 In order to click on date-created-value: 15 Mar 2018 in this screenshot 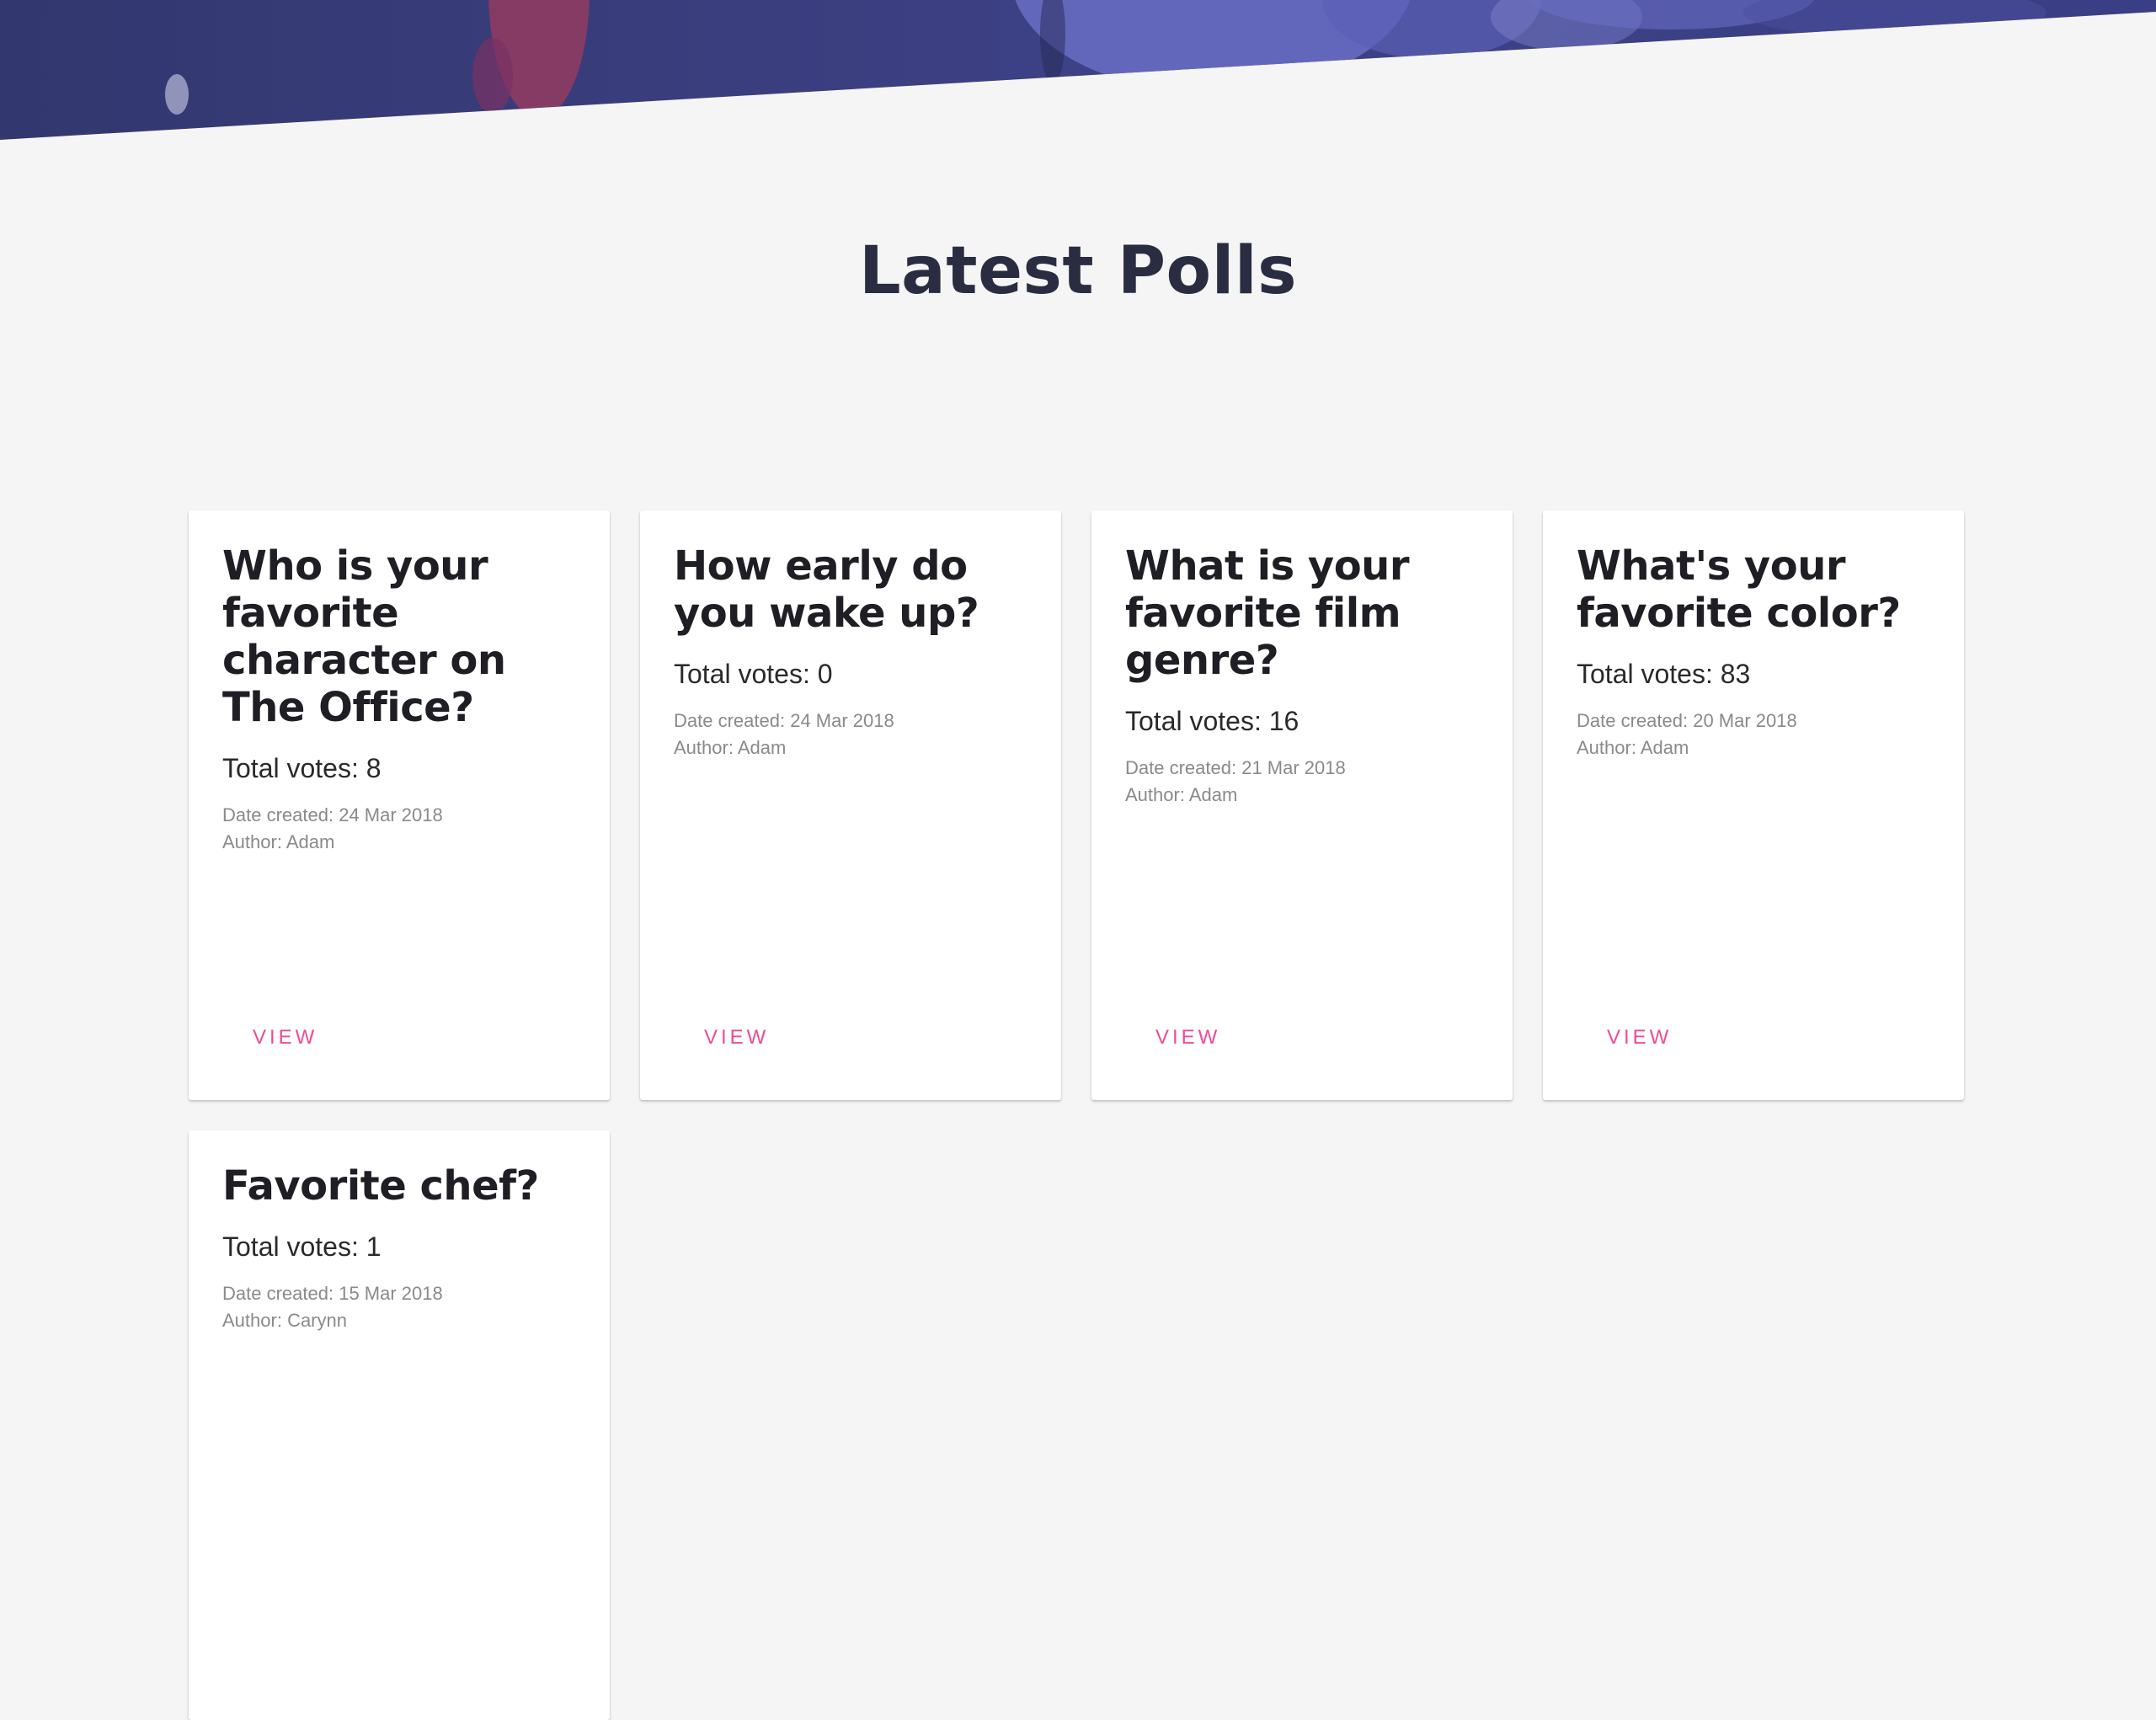, I will do `click(391, 1293)`.